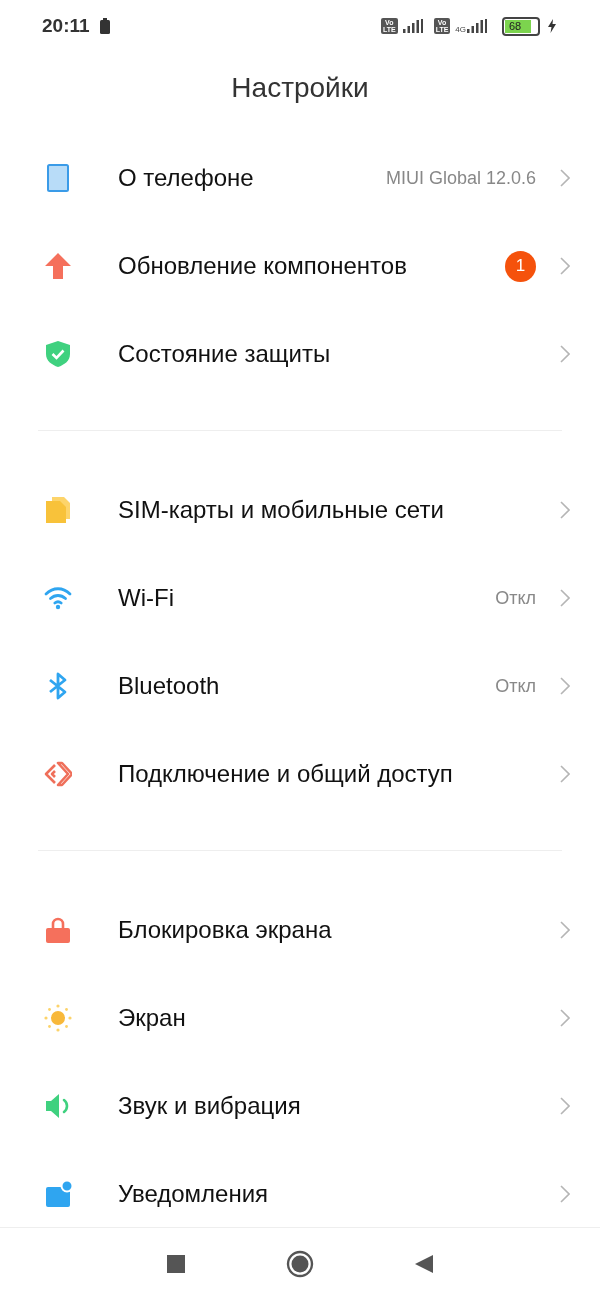 The height and width of the screenshot is (1300, 600). What do you see at coordinates (252, 178) in the screenshot?
I see `item-label: О телефоне` at bounding box center [252, 178].